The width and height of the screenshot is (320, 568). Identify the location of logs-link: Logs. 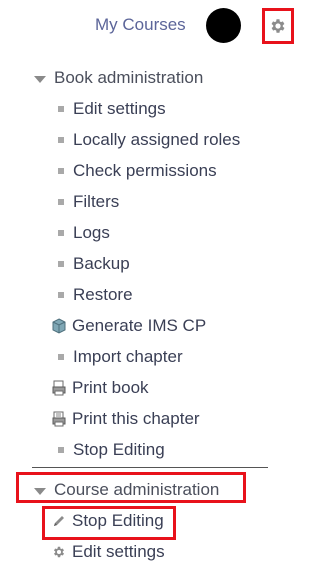
(84, 233).